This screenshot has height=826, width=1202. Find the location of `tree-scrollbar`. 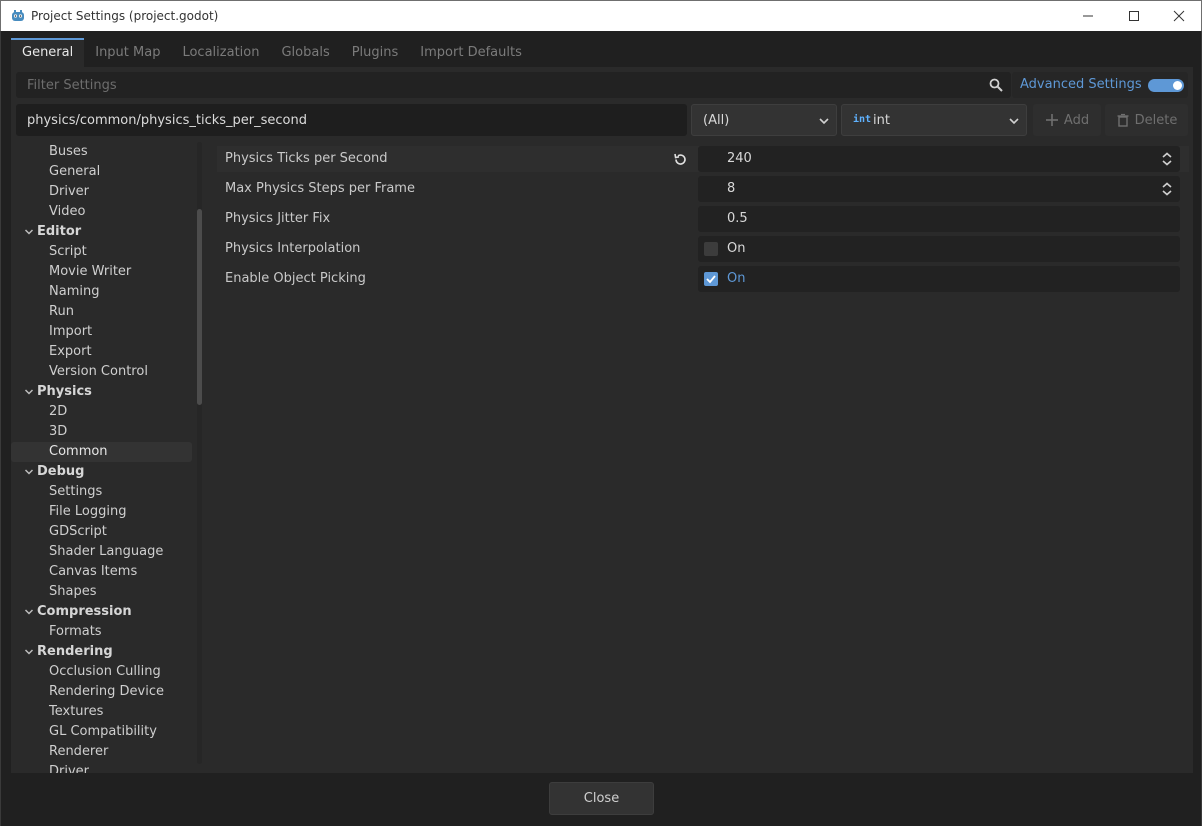

tree-scrollbar is located at coordinates (199, 453).